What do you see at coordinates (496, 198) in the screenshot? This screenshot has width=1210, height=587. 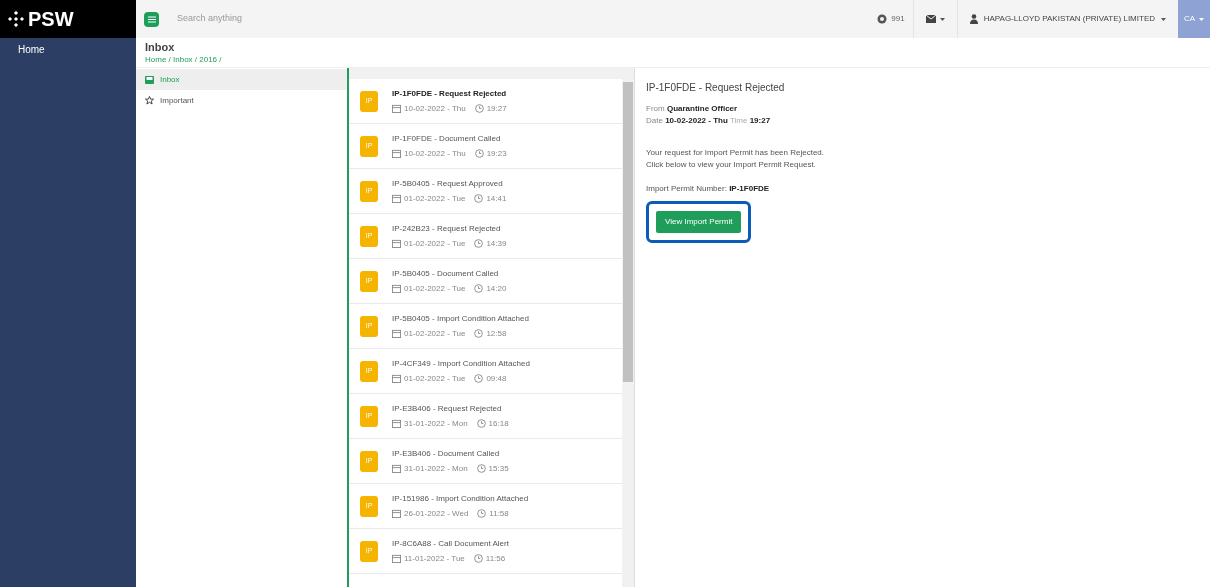 I see `message-time: 14:41` at bounding box center [496, 198].